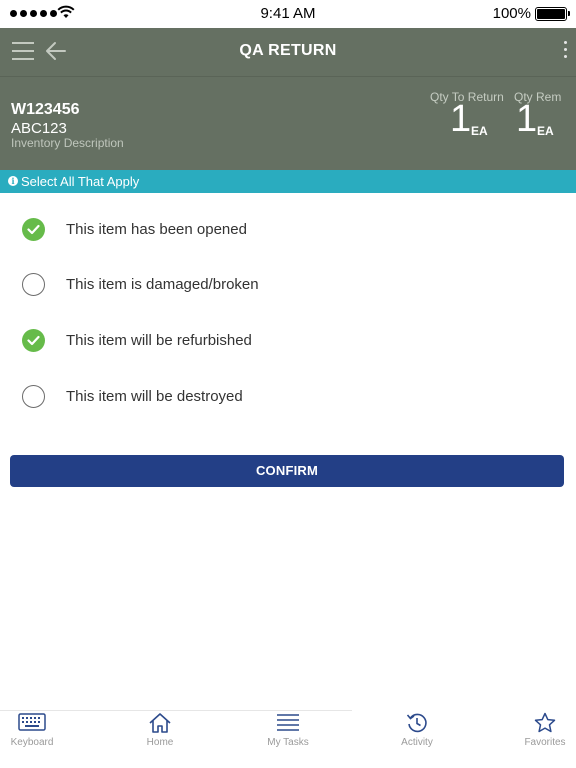  What do you see at coordinates (288, 230) in the screenshot?
I see `option-opened: This item has been opened` at bounding box center [288, 230].